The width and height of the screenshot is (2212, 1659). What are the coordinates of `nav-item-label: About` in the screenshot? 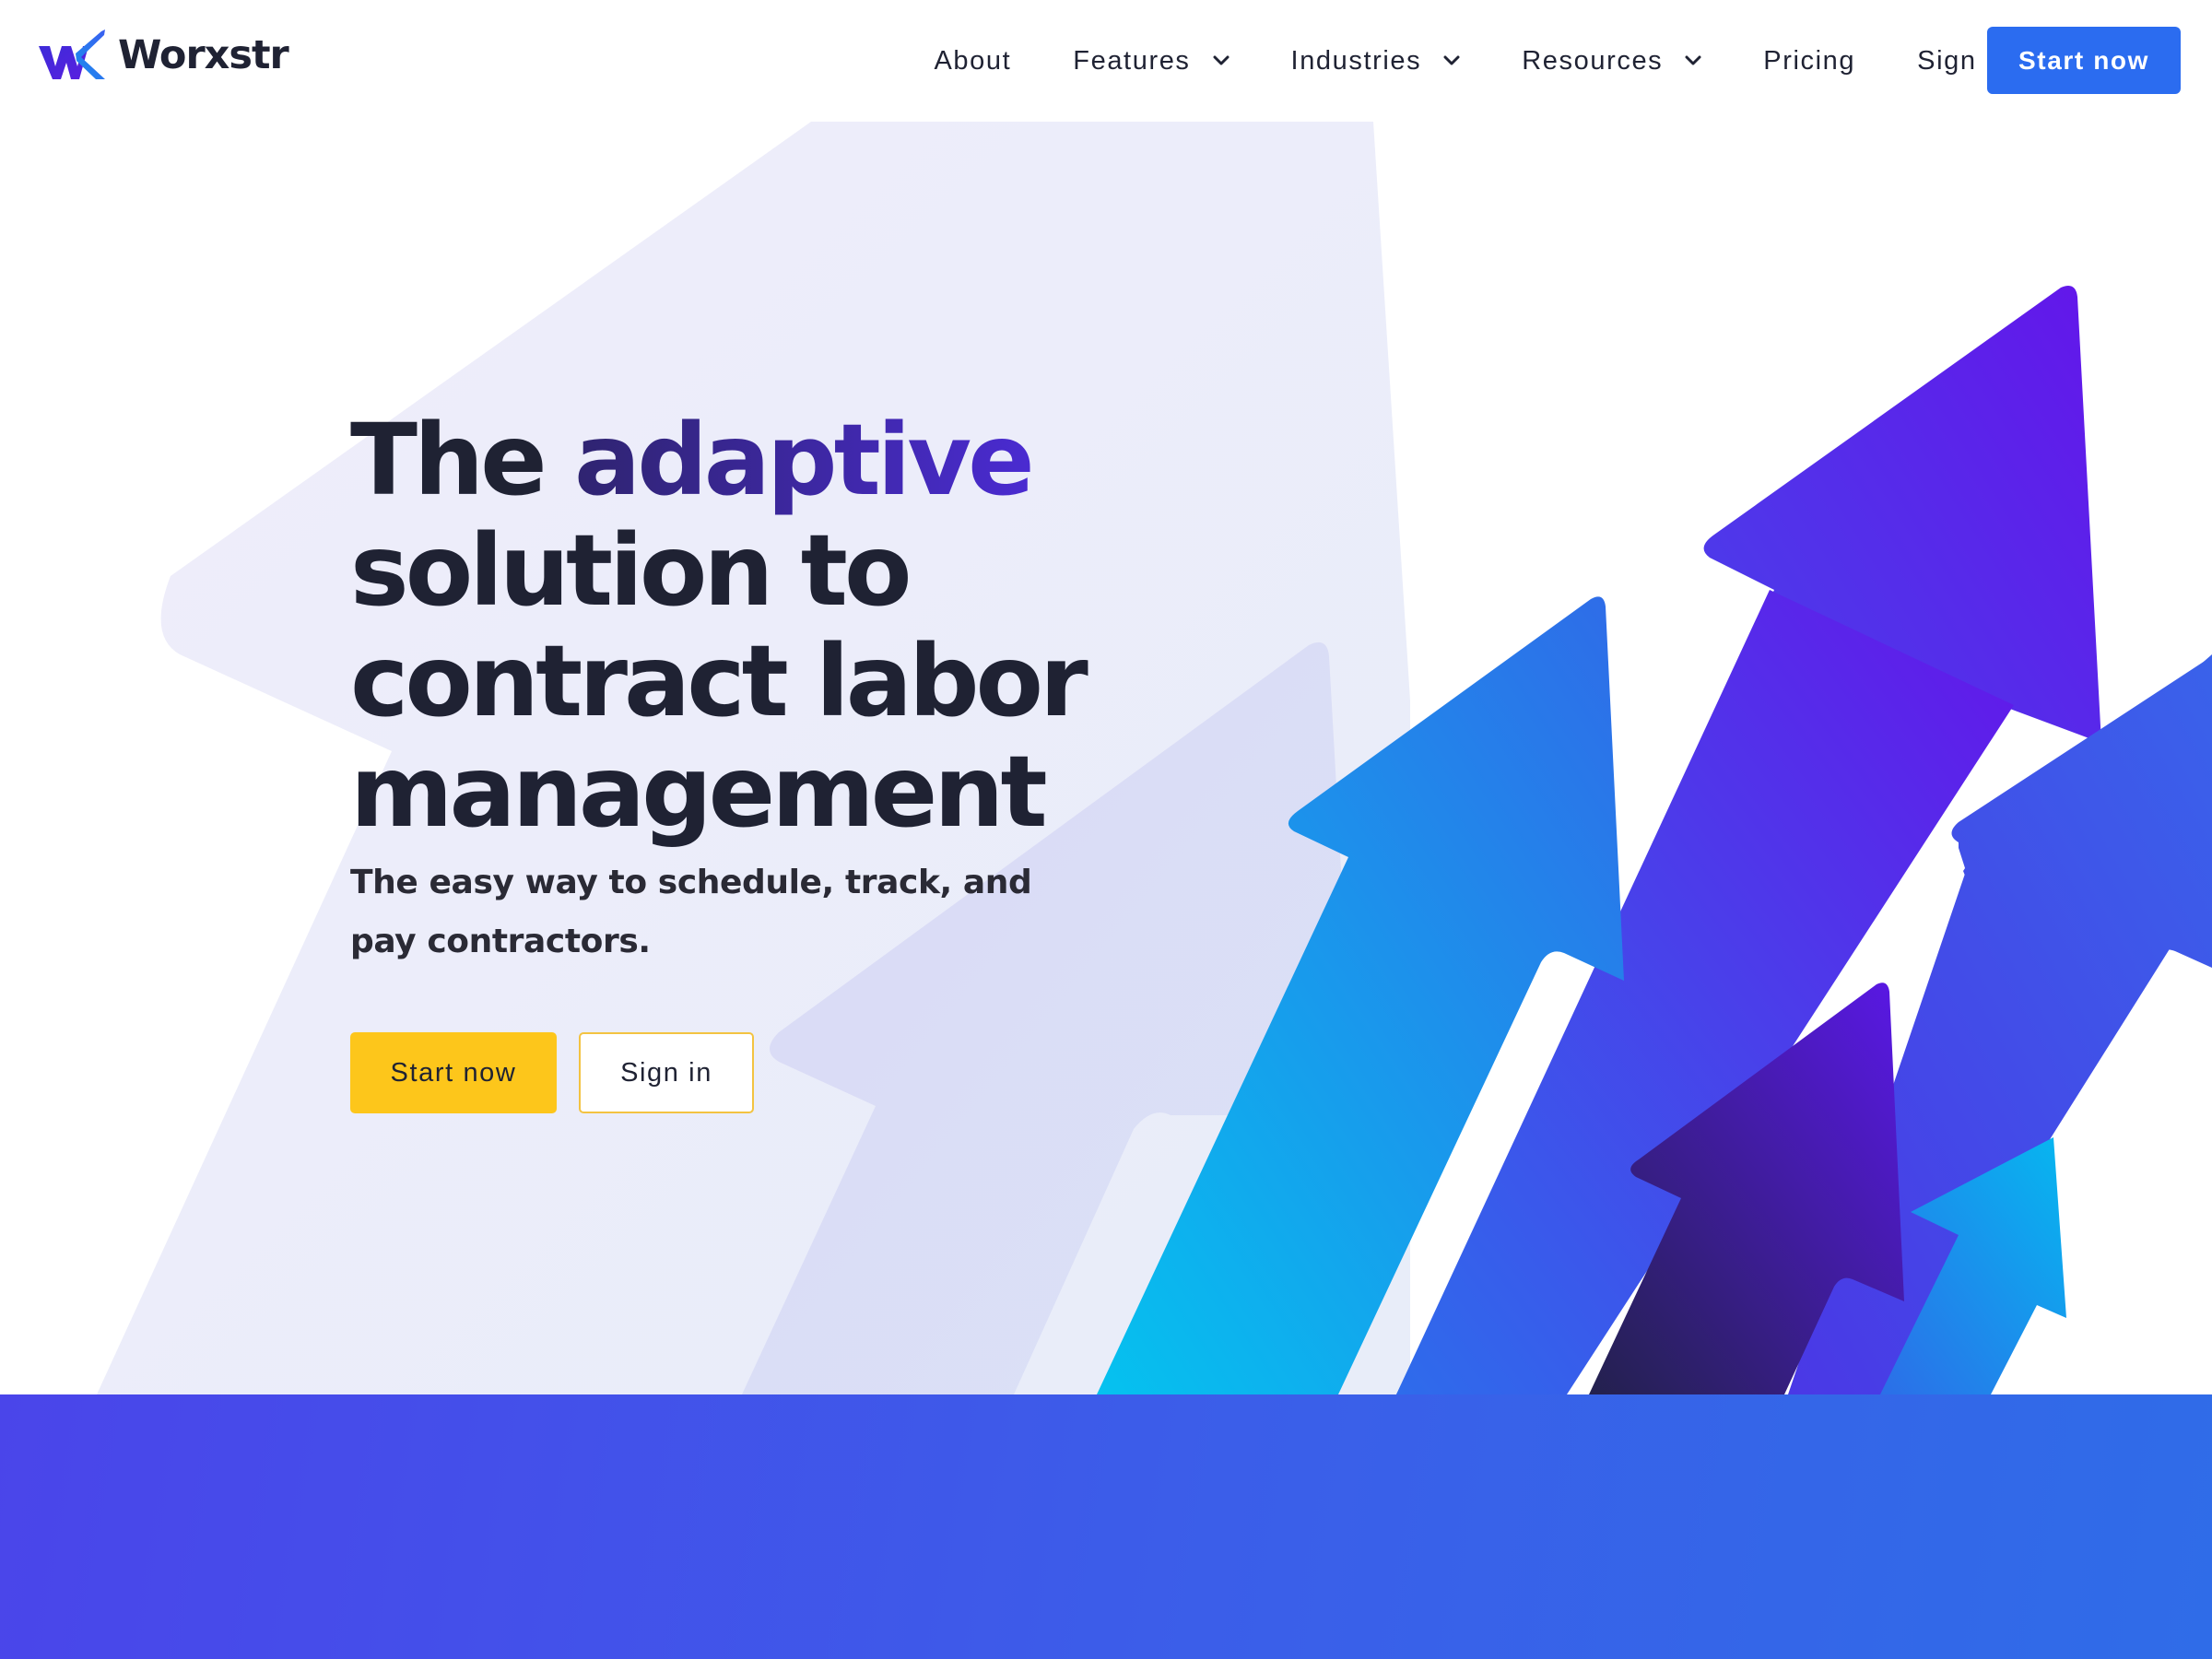 It's located at (973, 60).